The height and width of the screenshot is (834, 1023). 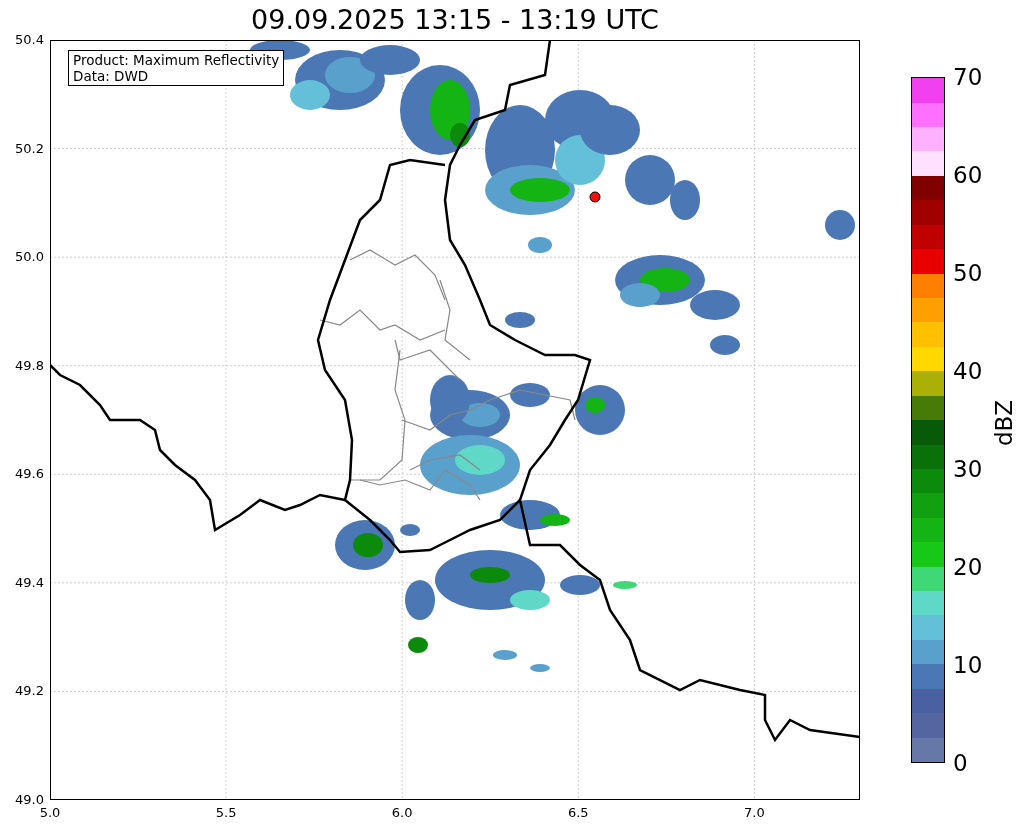 I want to click on x-tick-label: 5.5, so click(x=226, y=813).